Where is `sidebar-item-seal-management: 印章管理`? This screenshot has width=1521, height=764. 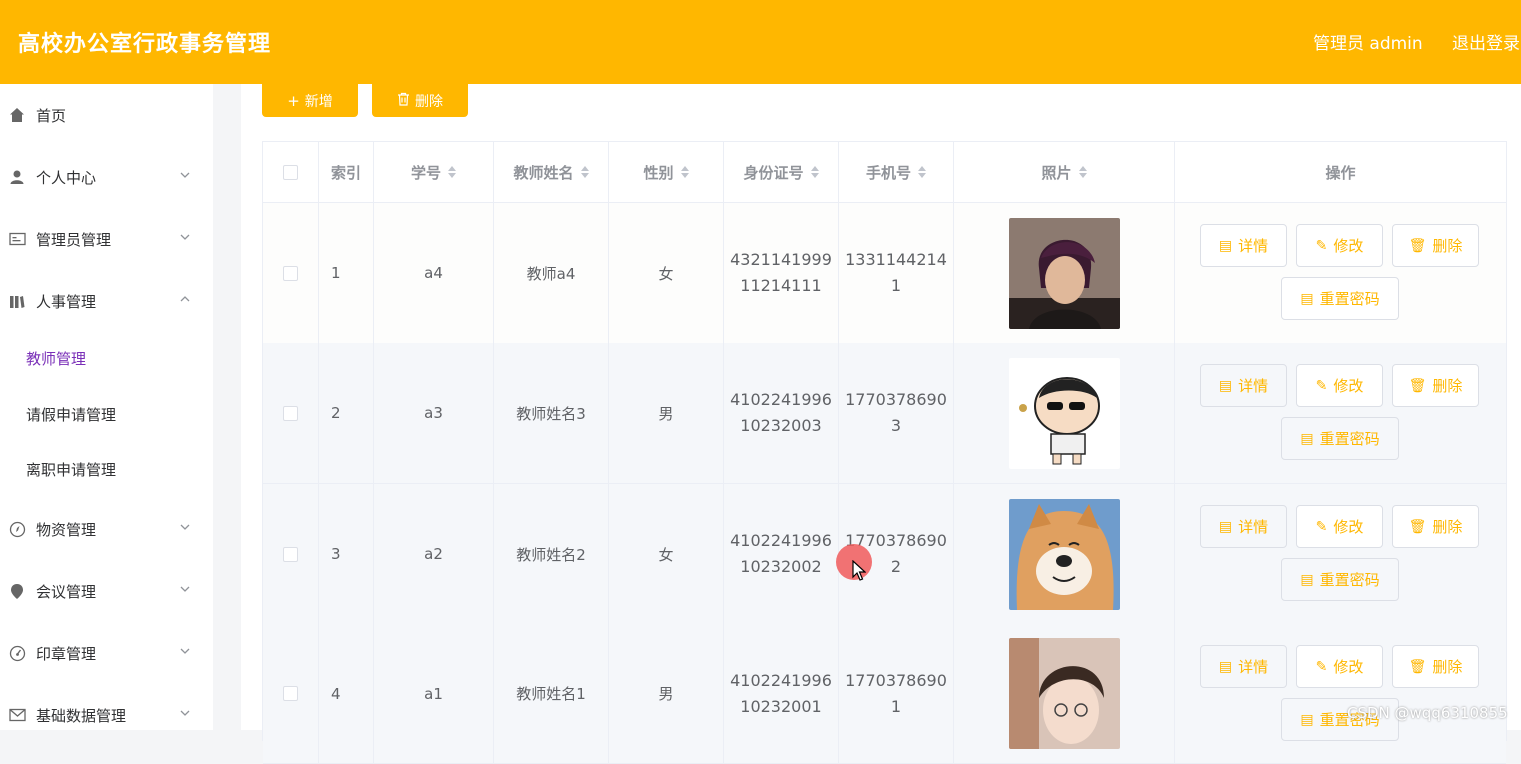
sidebar-item-seal-management: 印章管理 is located at coordinates (106, 653).